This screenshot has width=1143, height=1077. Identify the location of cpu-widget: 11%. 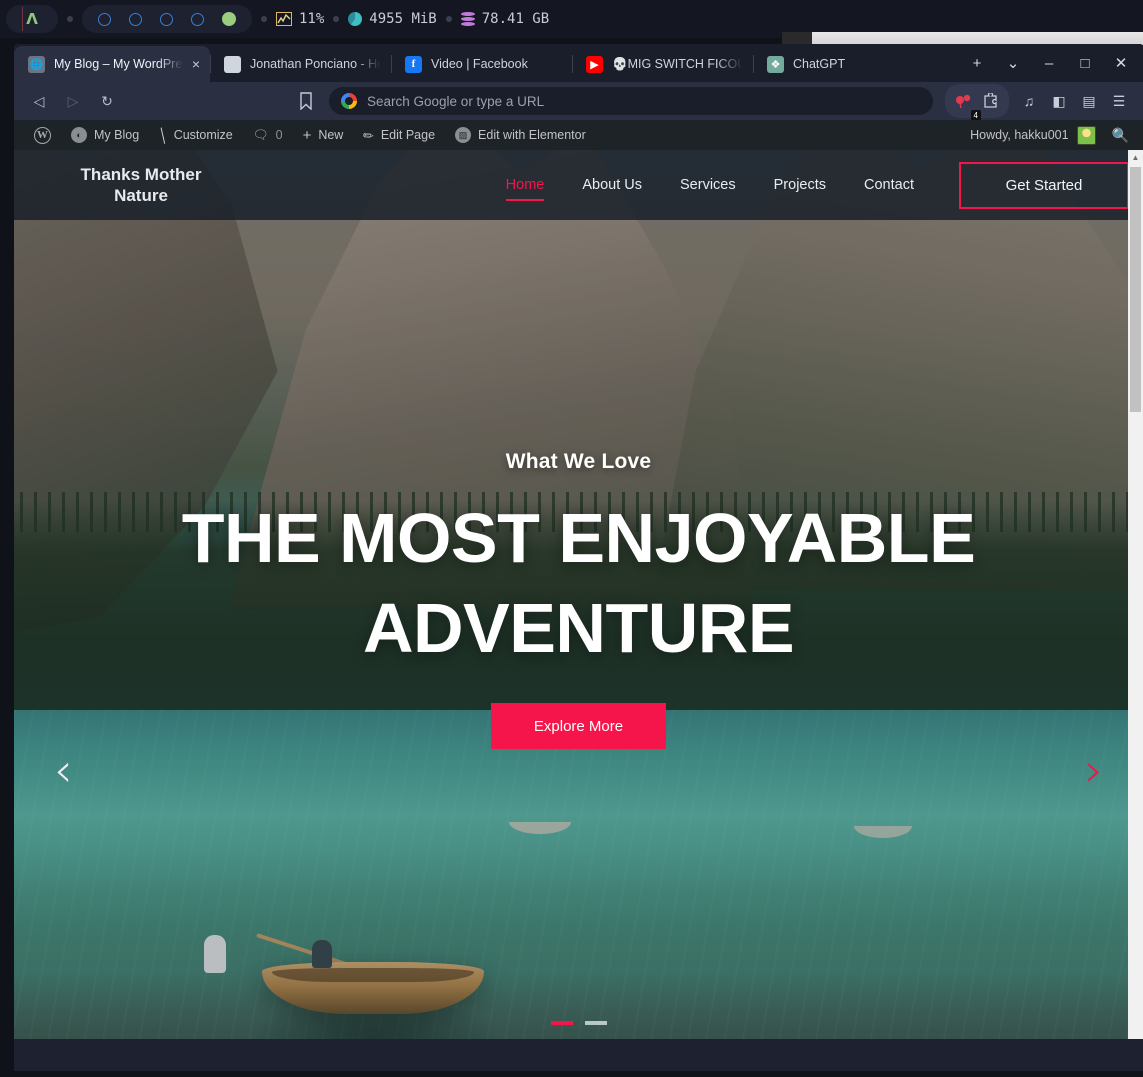
(300, 19).